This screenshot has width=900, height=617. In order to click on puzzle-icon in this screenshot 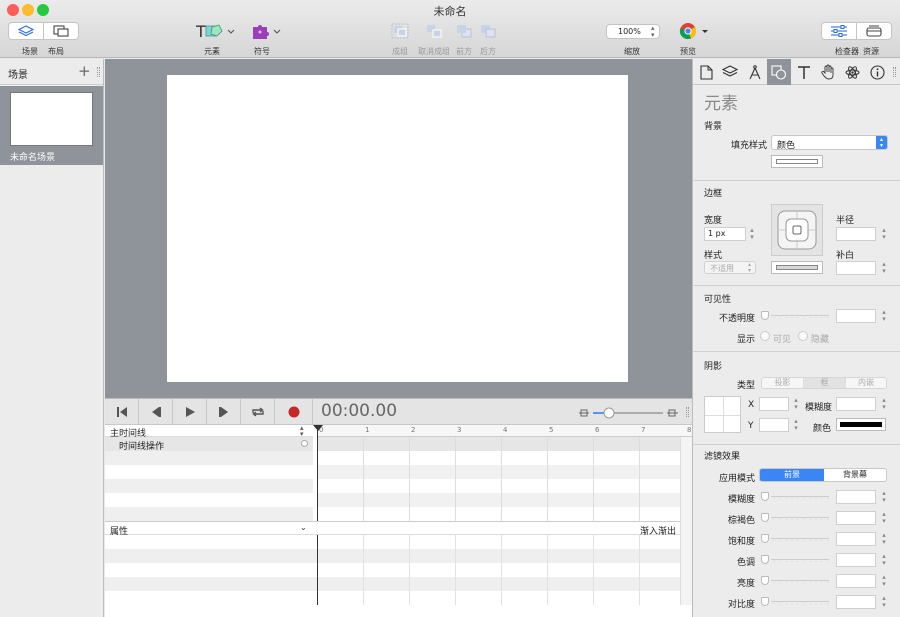, I will do `click(267, 32)`.